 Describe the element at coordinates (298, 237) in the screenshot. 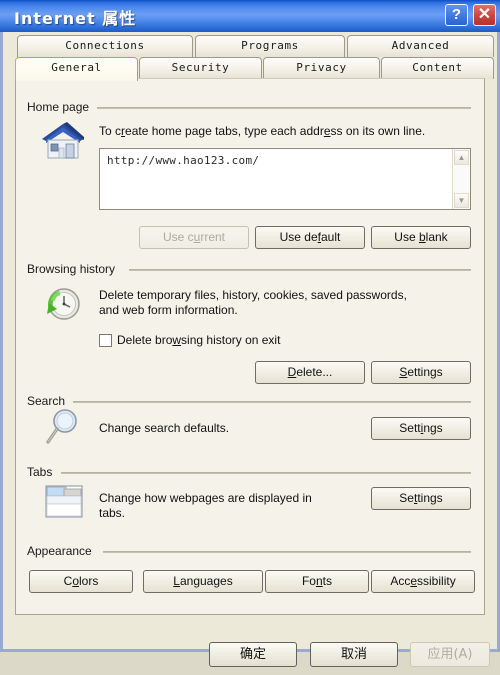

I see `use-default-label-p1: Use de` at that location.